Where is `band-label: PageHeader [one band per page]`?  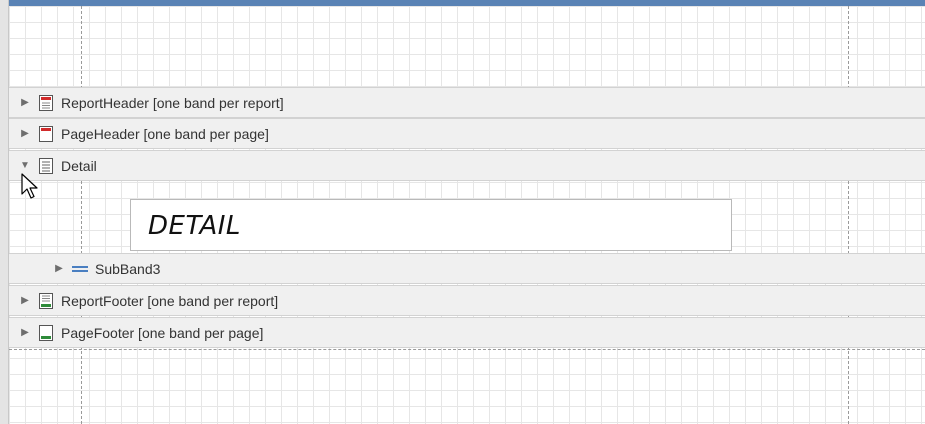 band-label: PageHeader [one band per page] is located at coordinates (165, 133).